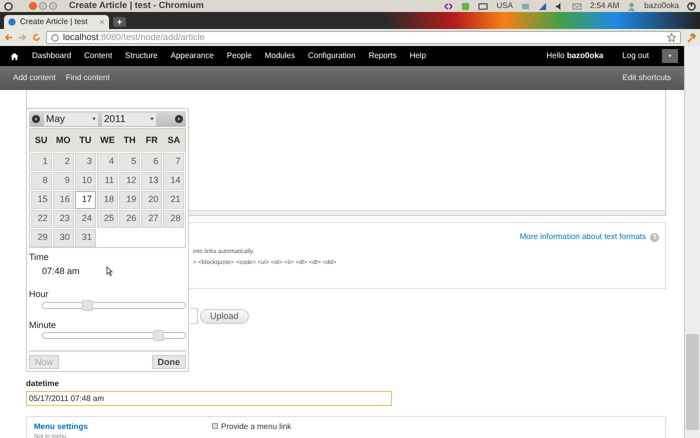  What do you see at coordinates (382, 56) in the screenshot?
I see `toolbar-link: Reports` at bounding box center [382, 56].